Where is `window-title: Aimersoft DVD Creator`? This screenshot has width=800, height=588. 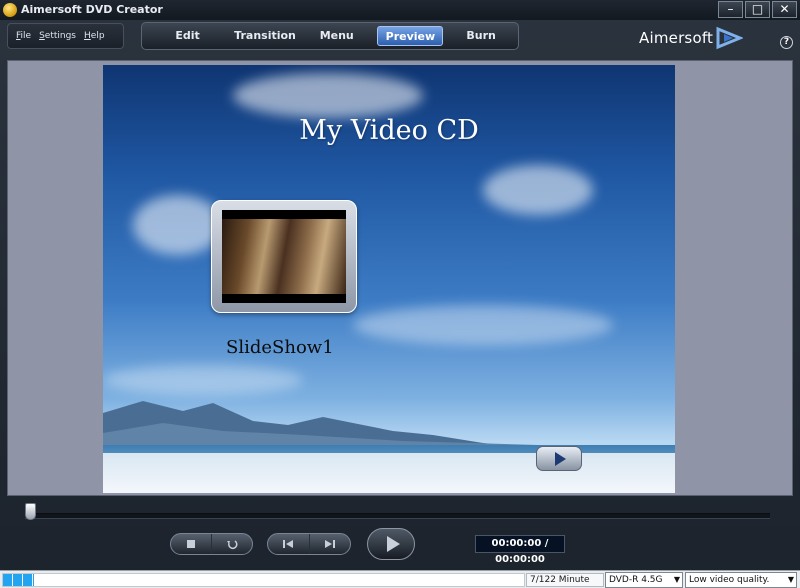
window-title: Aimersoft DVD Creator is located at coordinates (92, 9).